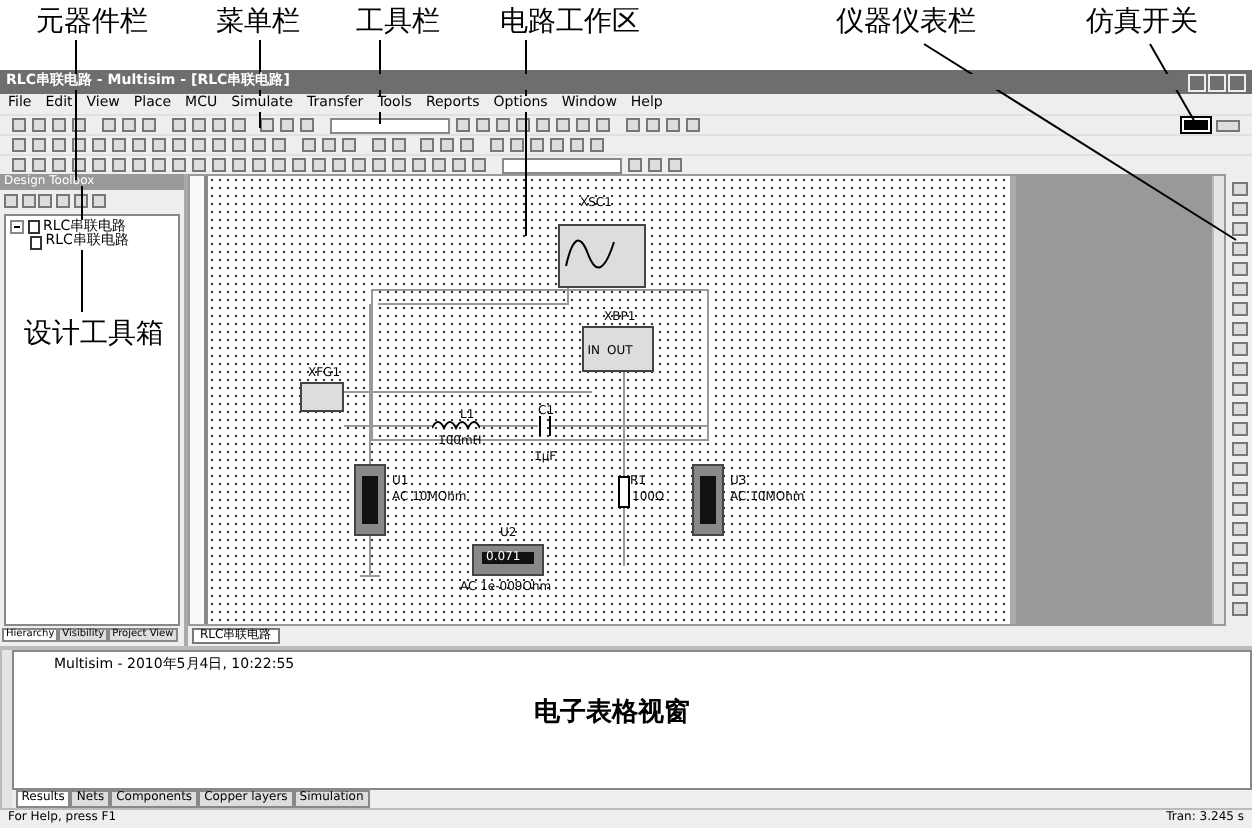  Describe the element at coordinates (1218, 400) in the screenshot. I see `scrollbar` at that location.